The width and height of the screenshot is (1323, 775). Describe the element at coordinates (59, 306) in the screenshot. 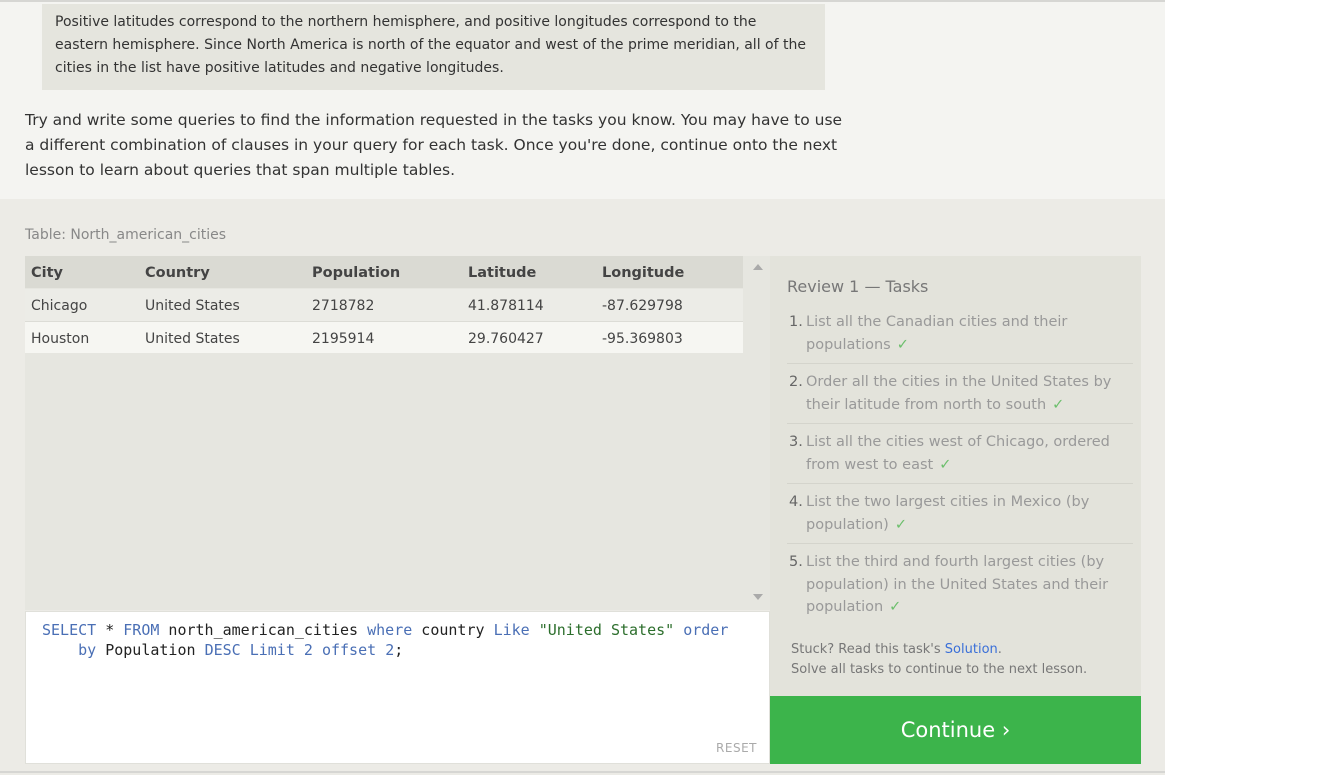

I see `table-cell: Chicago` at that location.